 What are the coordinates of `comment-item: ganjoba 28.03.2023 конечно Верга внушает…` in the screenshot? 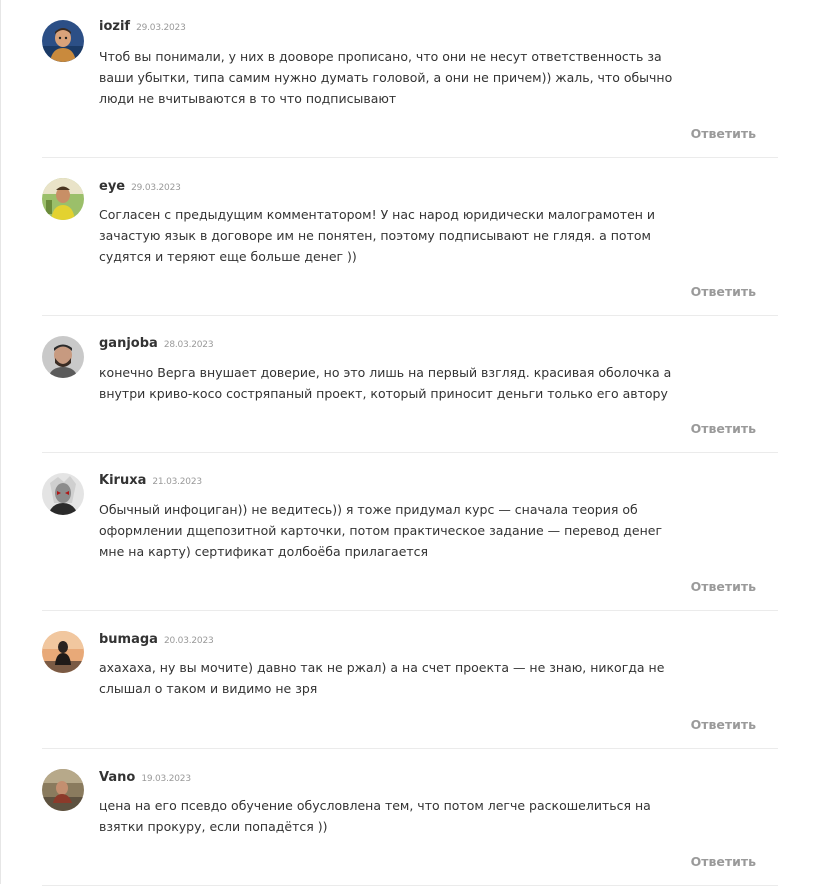 It's located at (410, 384).